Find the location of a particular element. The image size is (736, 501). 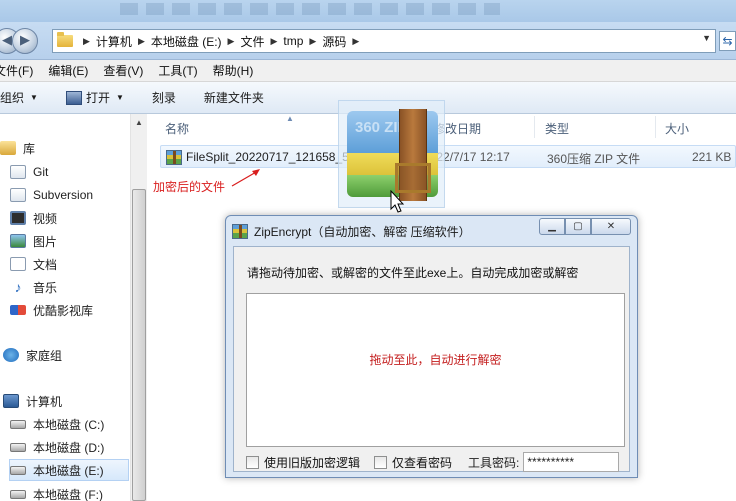

dialog-title-bar: ZipEncrypt（自动加密、解密 压缩软件） is located at coordinates (351, 231).